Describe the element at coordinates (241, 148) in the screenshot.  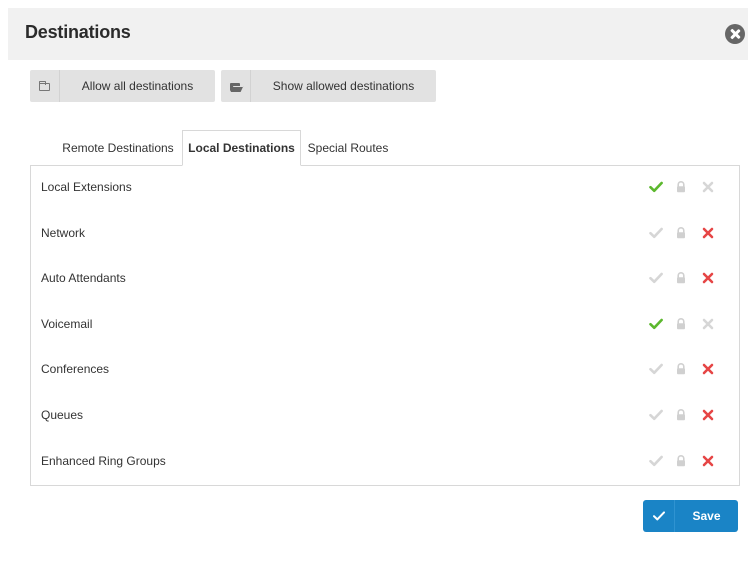
I see `tab-local-destinations: Local Destinations` at that location.